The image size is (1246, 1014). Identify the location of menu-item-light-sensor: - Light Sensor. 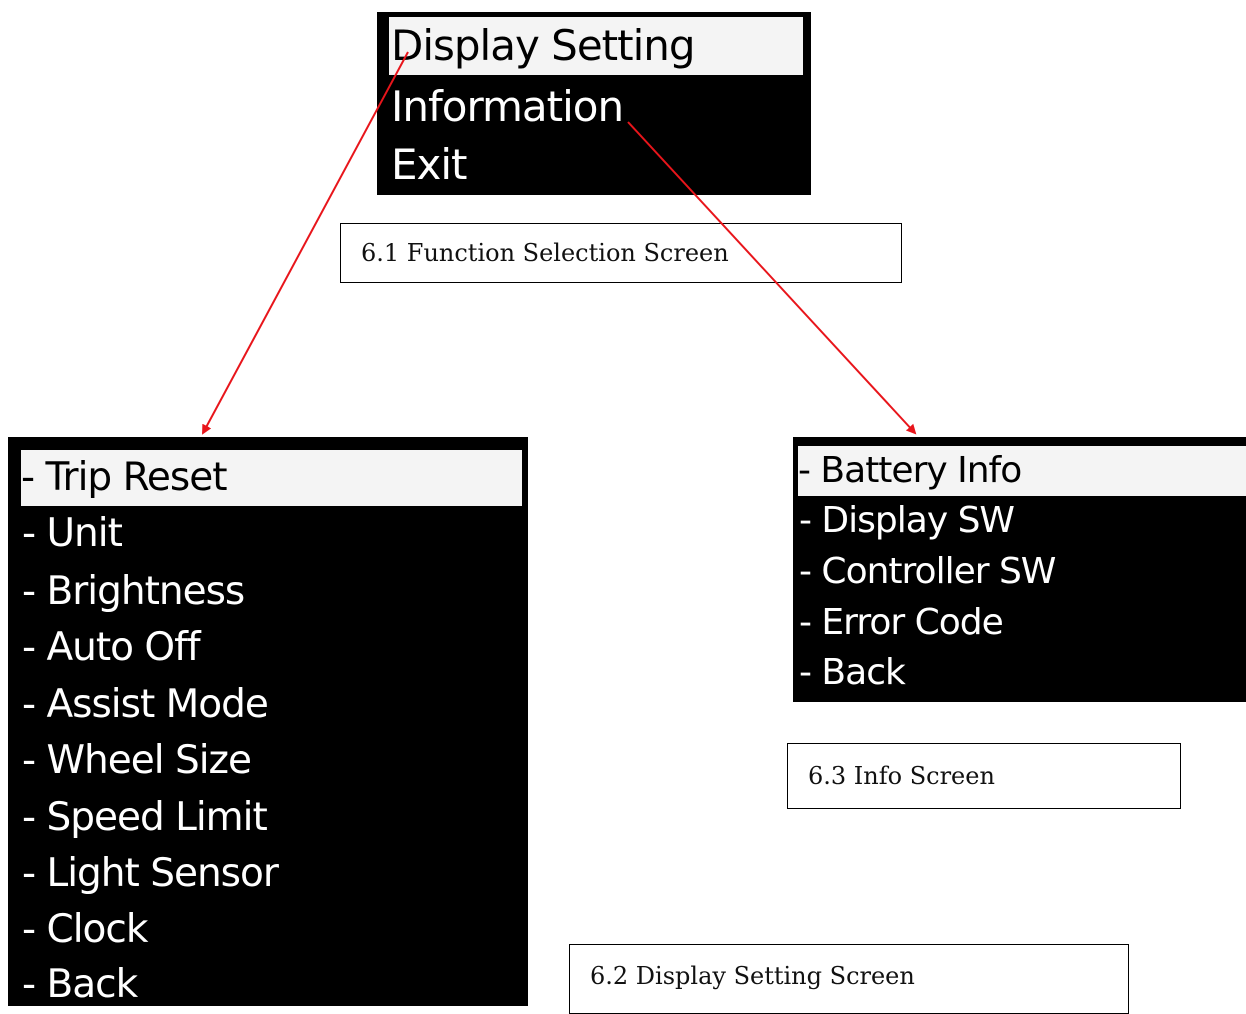
(268, 874).